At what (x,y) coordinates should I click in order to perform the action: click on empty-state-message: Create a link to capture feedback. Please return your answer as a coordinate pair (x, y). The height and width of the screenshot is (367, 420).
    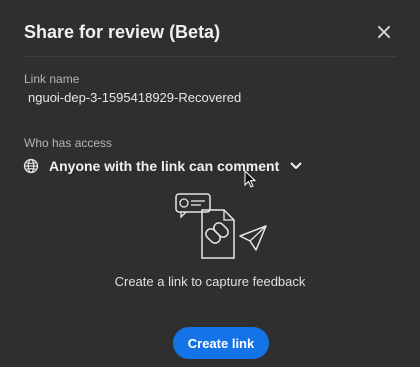
    Looking at the image, I should click on (210, 281).